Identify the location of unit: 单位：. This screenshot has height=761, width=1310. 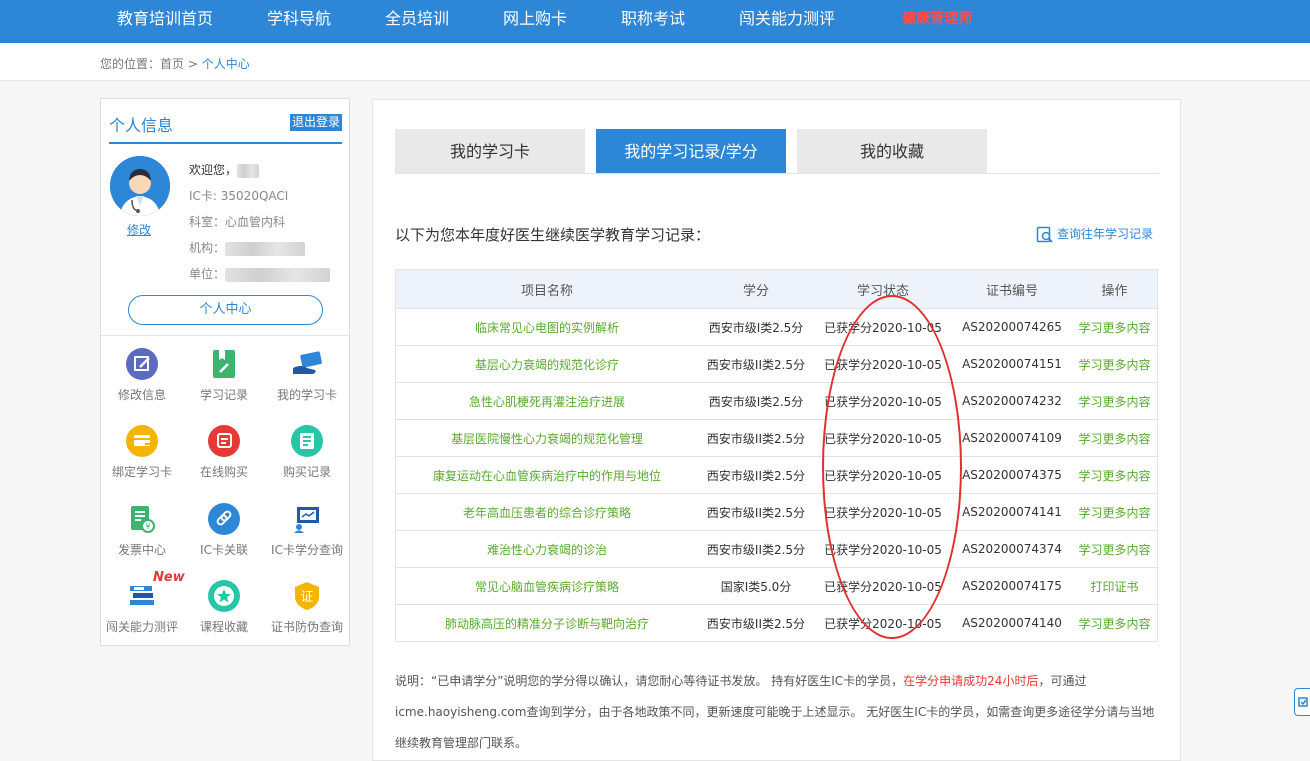
(260, 273).